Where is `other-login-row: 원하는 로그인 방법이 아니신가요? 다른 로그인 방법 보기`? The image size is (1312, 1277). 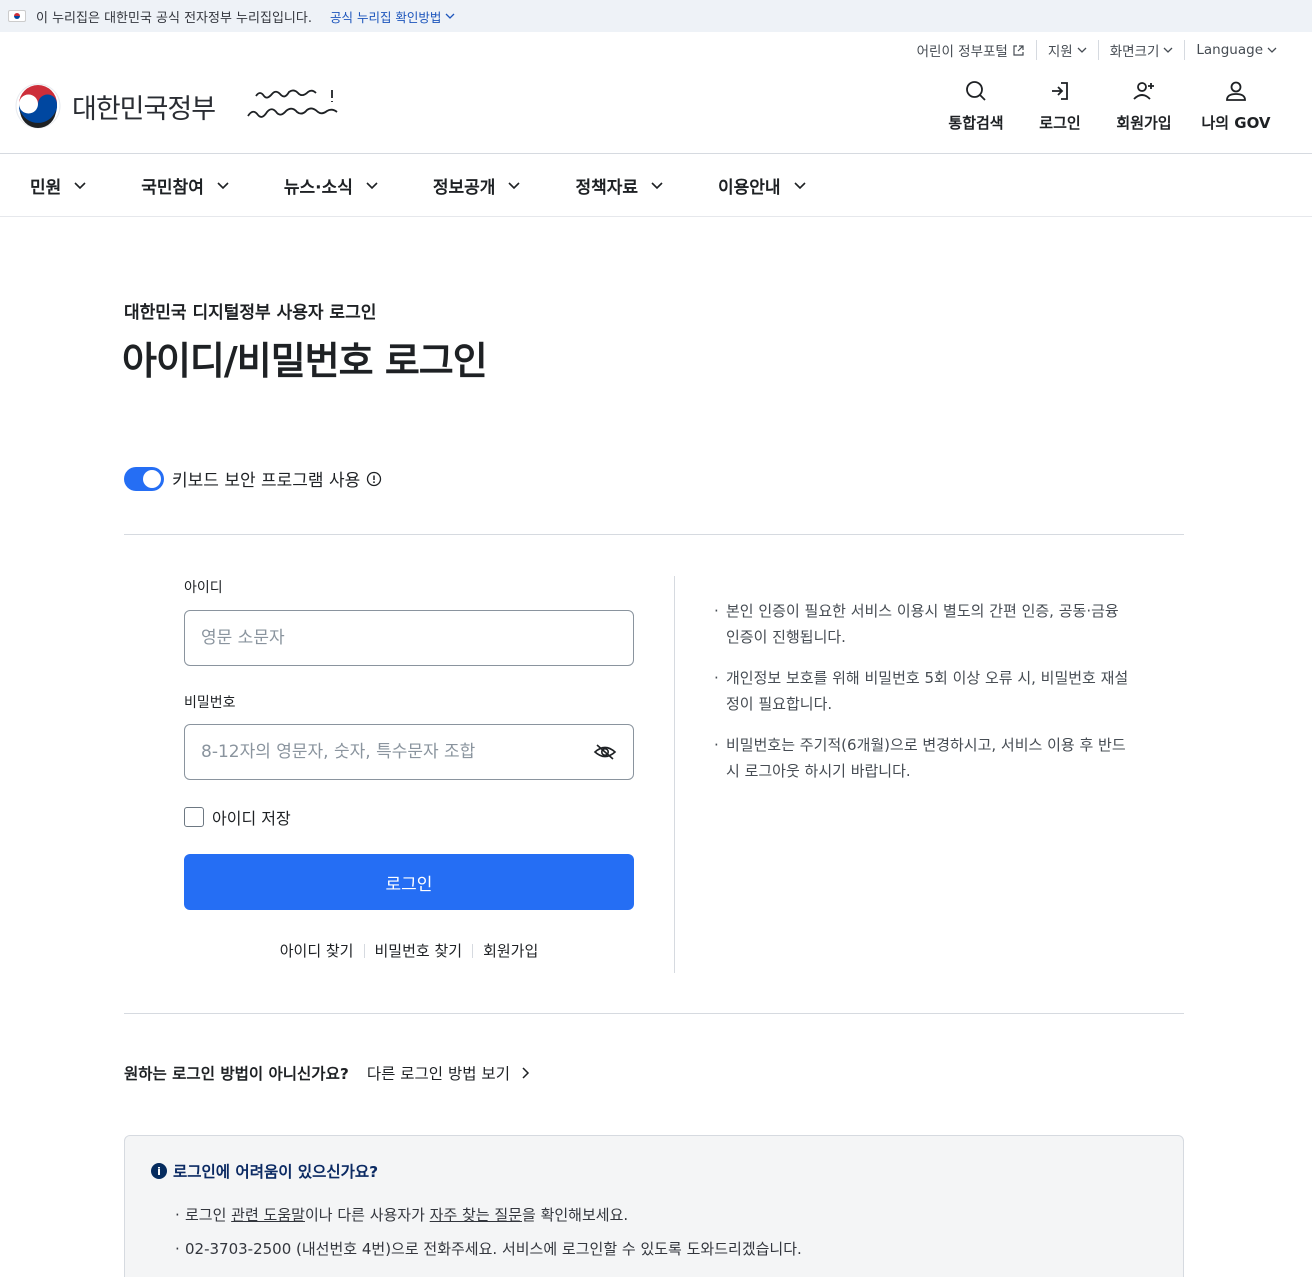 other-login-row: 원하는 로그인 방법이 아니신가요? 다른 로그인 방법 보기 is located at coordinates (327, 1073).